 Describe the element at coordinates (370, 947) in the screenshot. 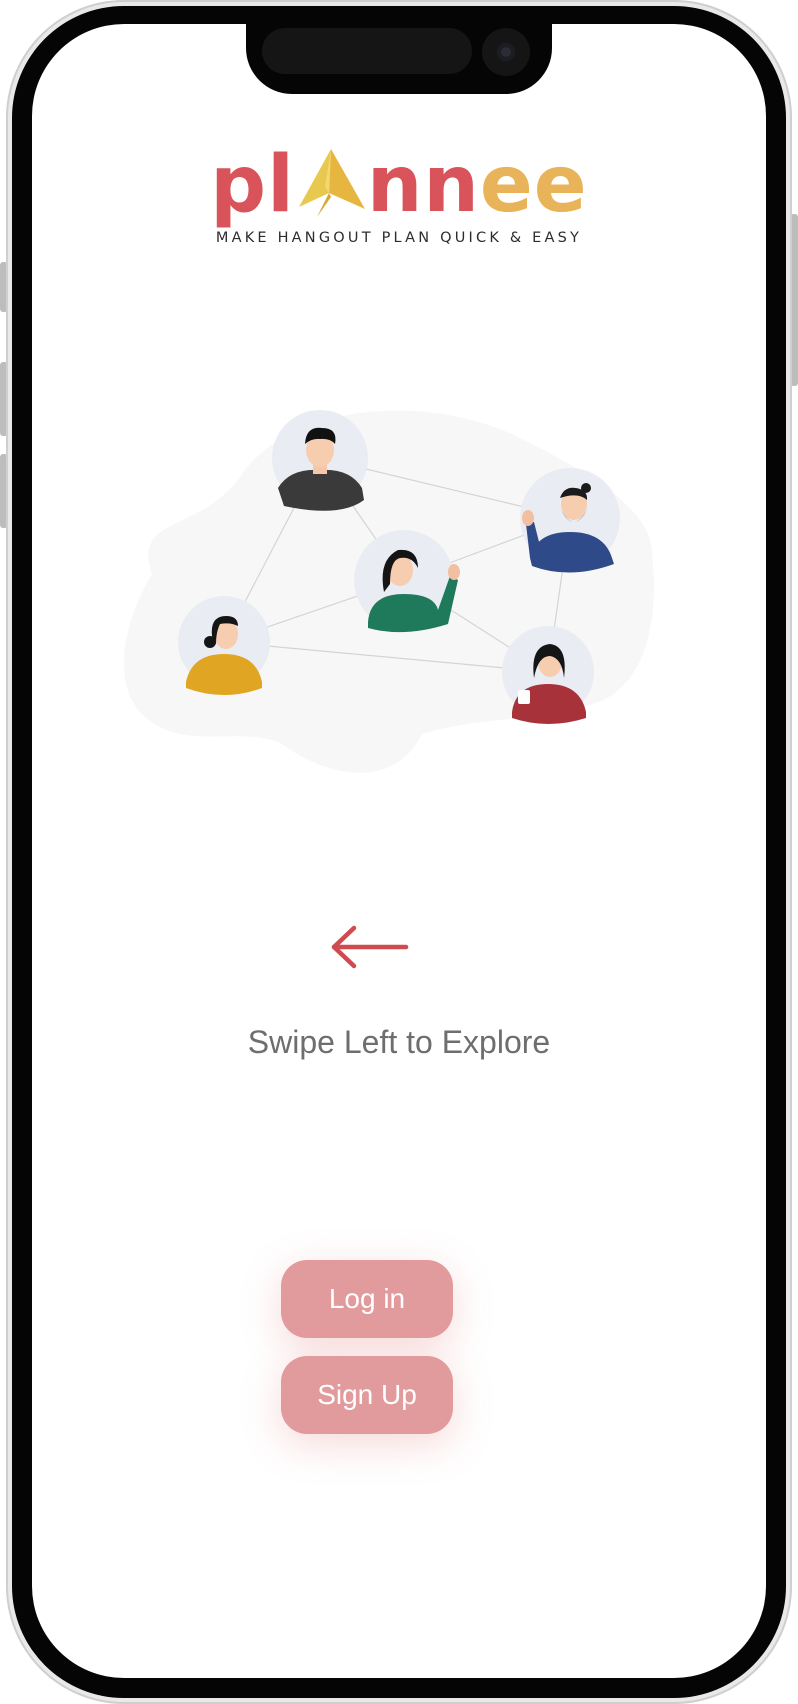

I see `arrow-left-icon` at that location.